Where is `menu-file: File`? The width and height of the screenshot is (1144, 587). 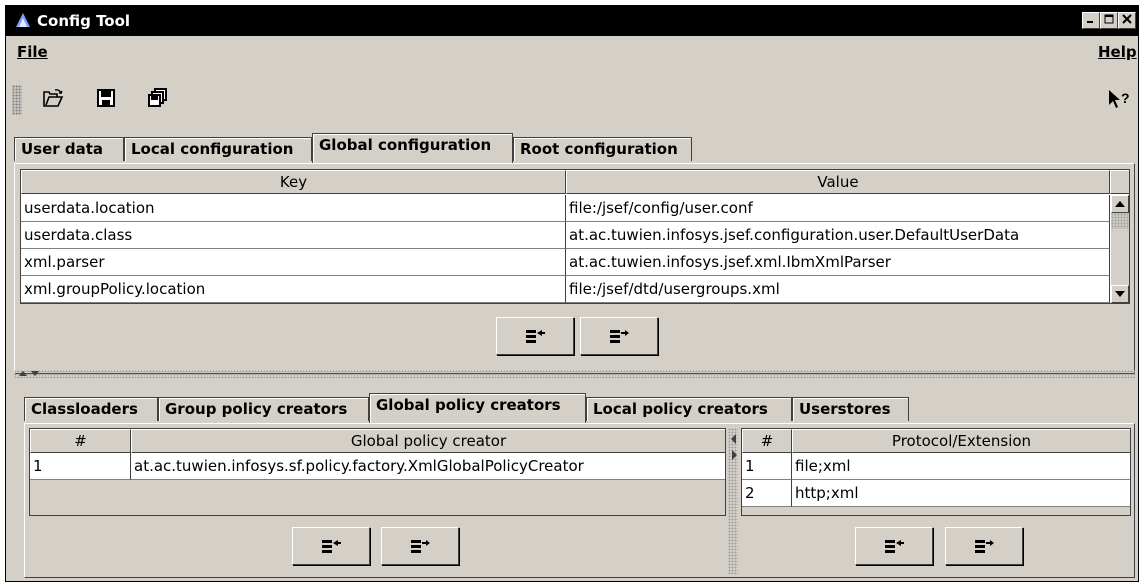 menu-file: File is located at coordinates (32, 52).